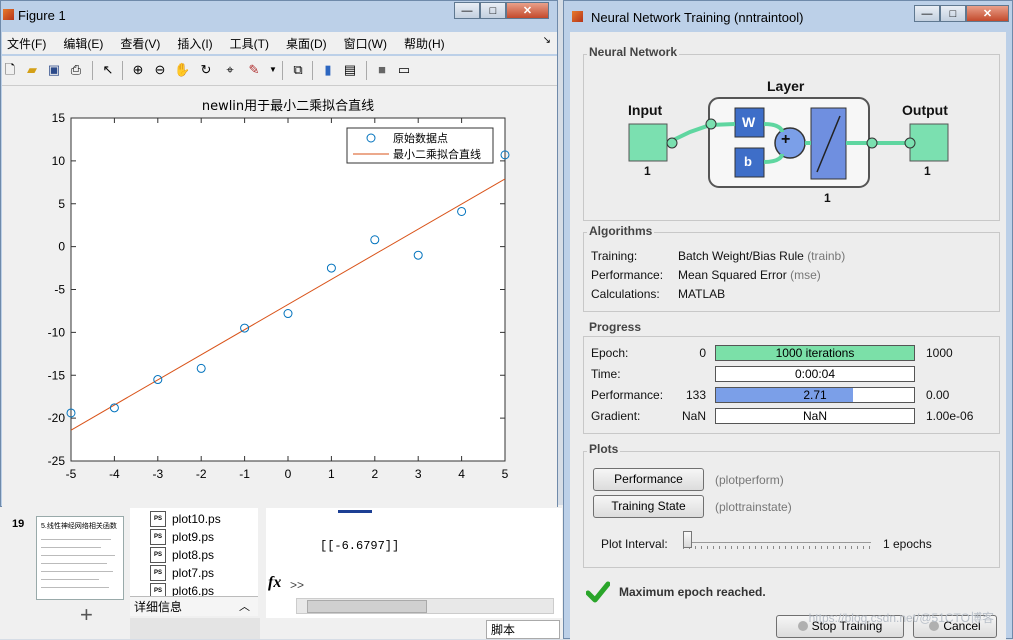 The height and width of the screenshot is (640, 1013). Describe the element at coordinates (365, 43) in the screenshot. I see `menu-window: 窗口(W)` at that location.